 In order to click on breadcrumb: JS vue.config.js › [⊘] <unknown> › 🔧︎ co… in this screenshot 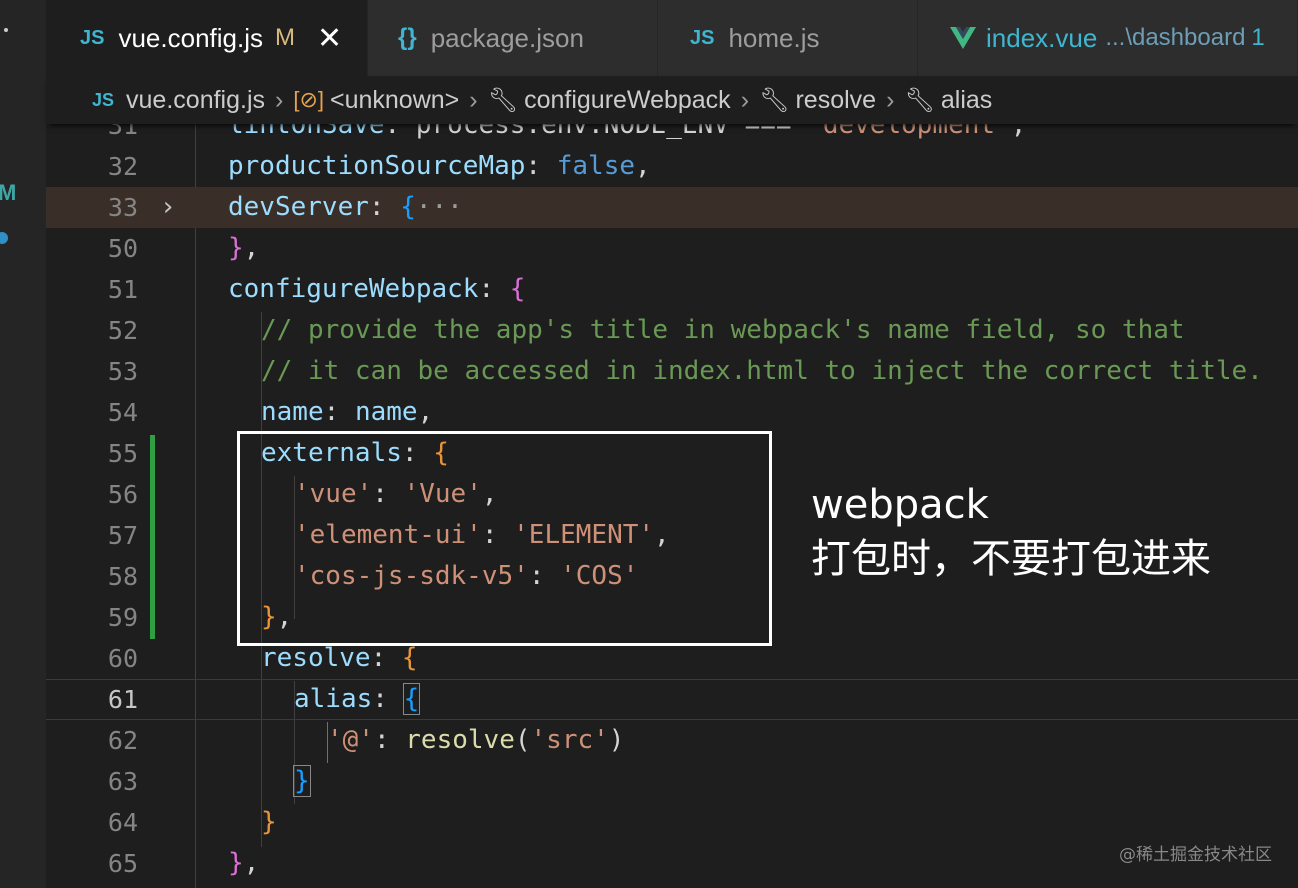, I will do `click(672, 100)`.